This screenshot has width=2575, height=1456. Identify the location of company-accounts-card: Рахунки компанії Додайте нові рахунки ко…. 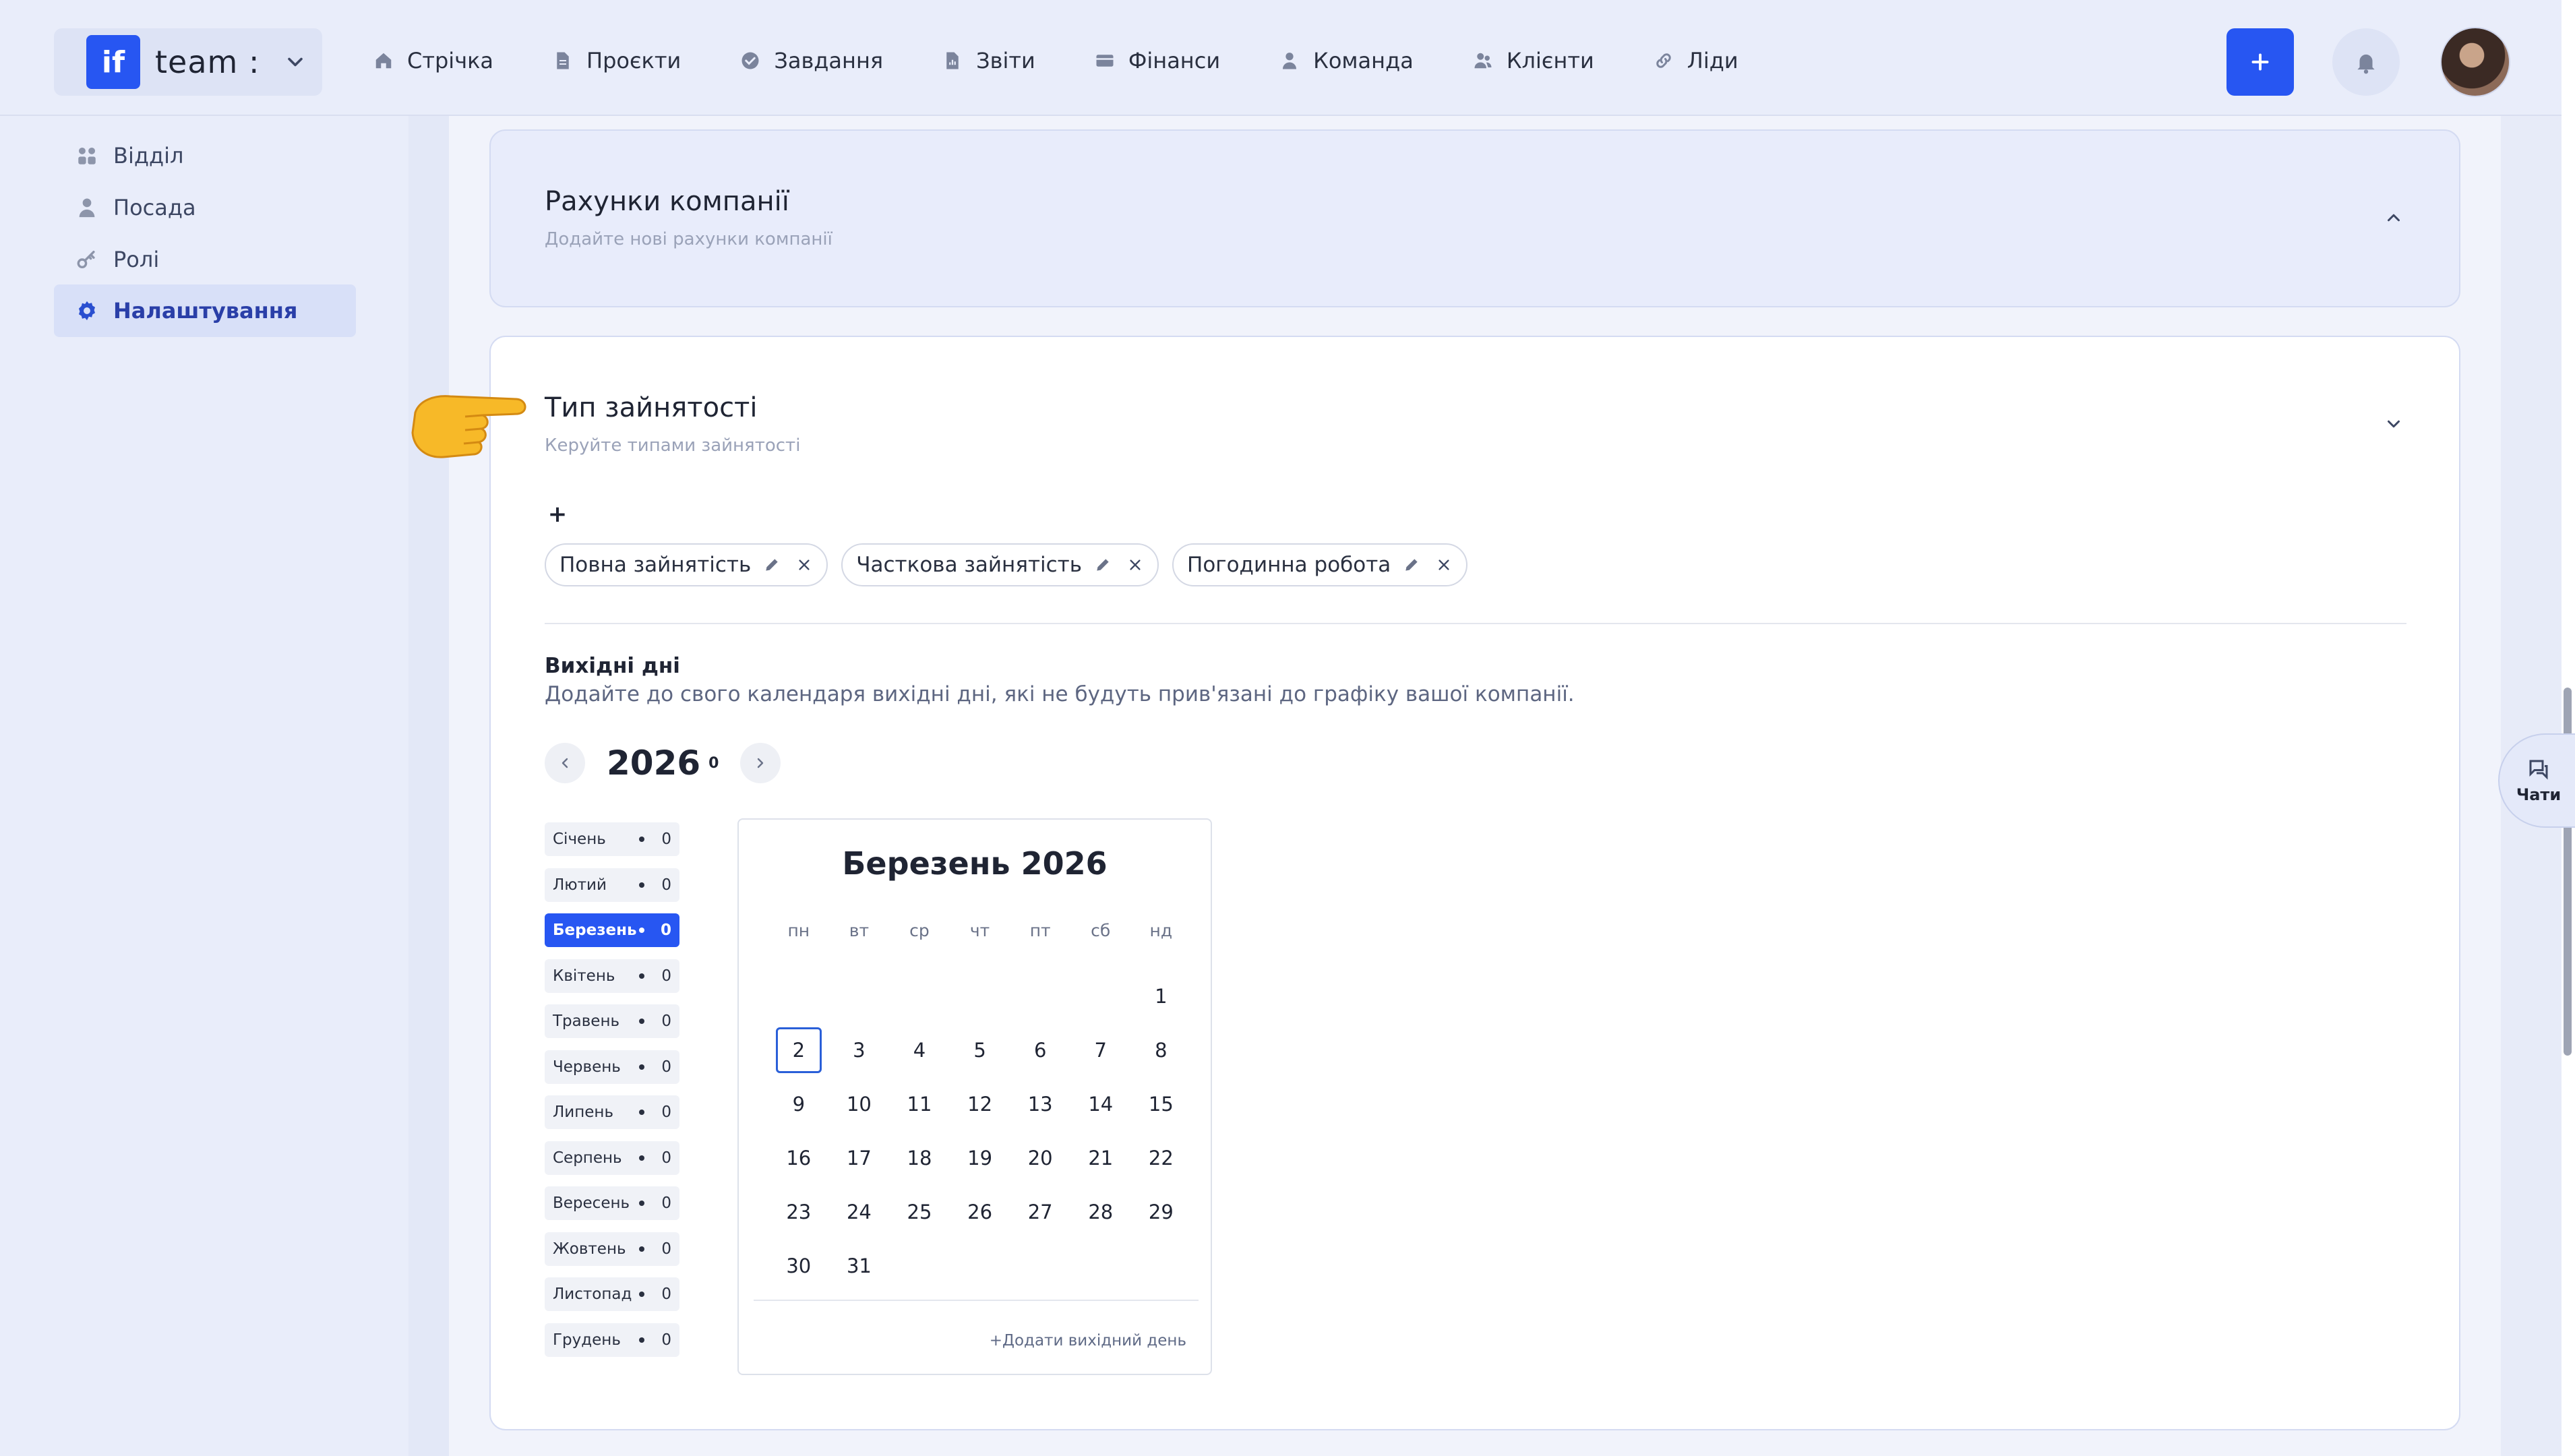
(1474, 218).